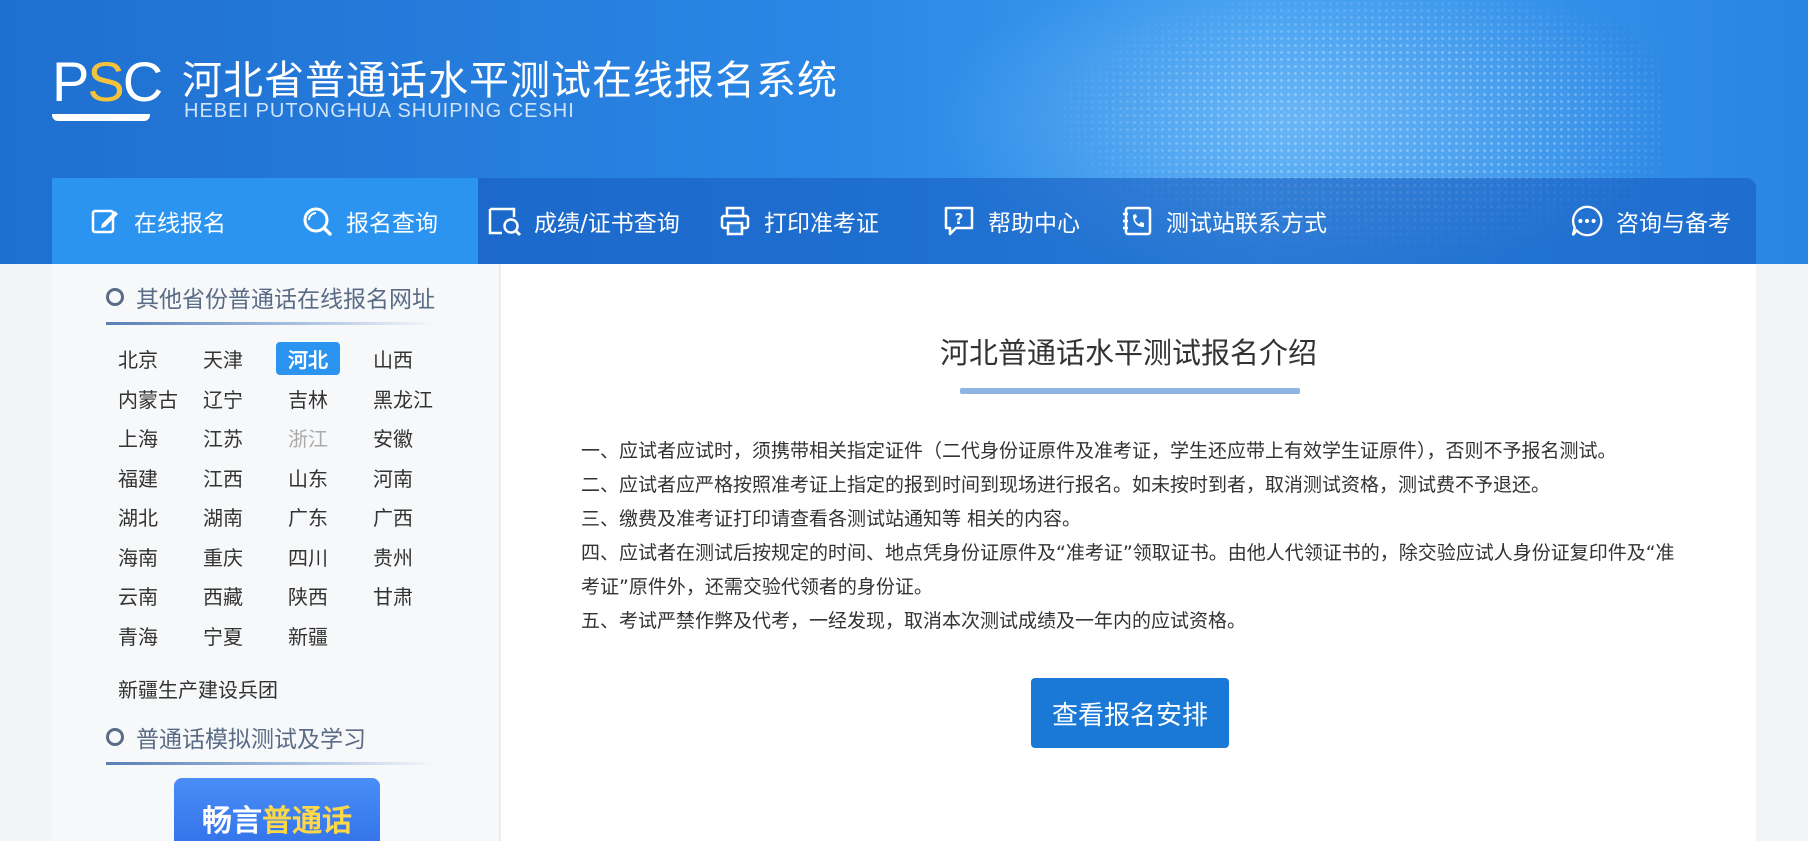  I want to click on province-link: 重庆, so click(223, 556).